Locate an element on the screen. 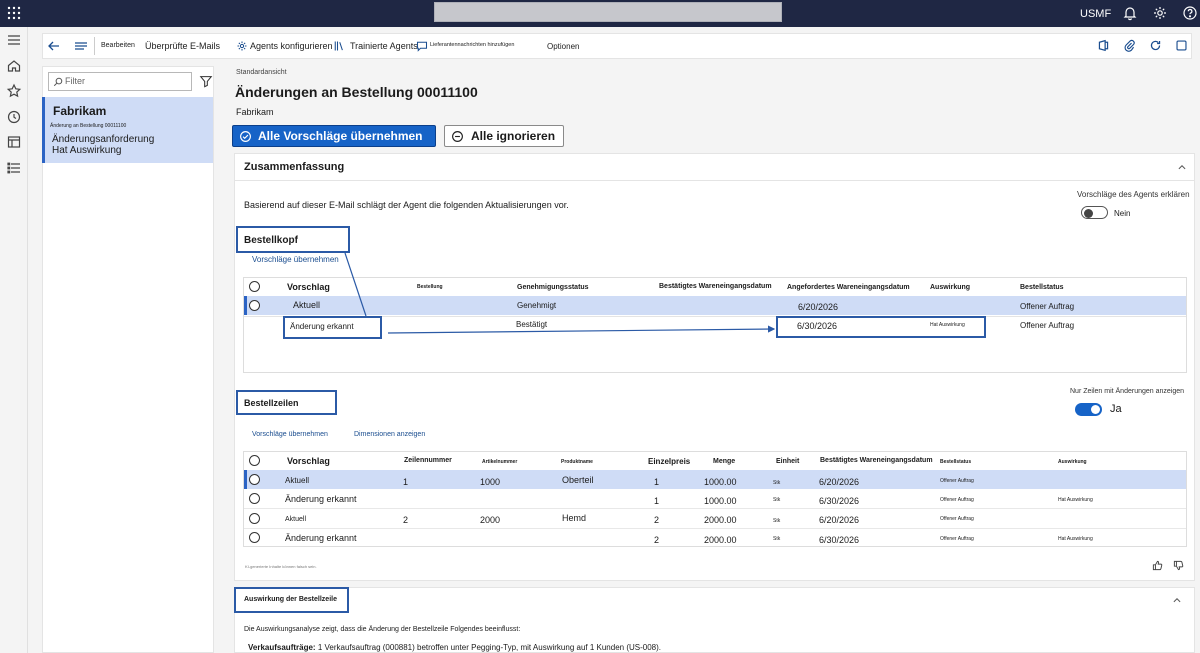 The image size is (1200, 653). filter-input: Filter is located at coordinates (120, 81).